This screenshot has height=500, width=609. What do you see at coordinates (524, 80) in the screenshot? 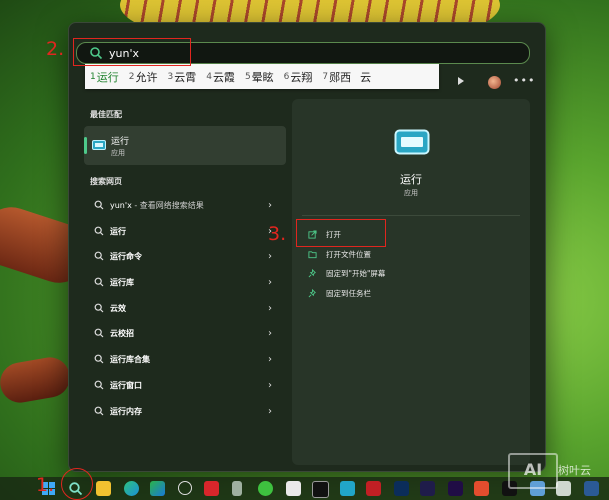
I see `more-options-icon: •••` at bounding box center [524, 80].